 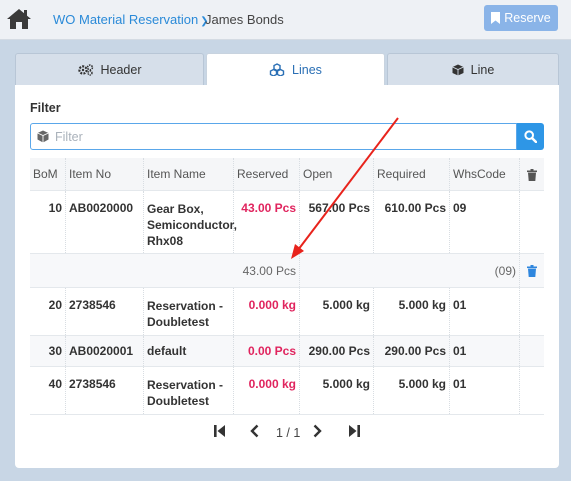 I want to click on cell-reserved: 0.00 Pcs, so click(x=267, y=351).